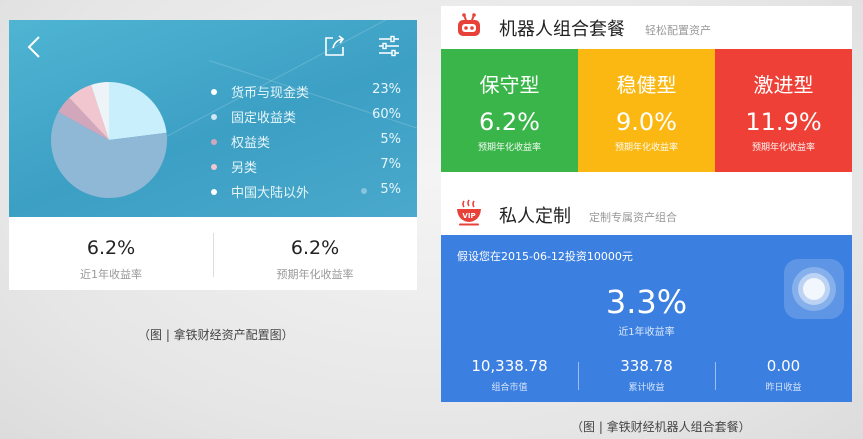 This screenshot has width=863, height=439. I want to click on settings-button, so click(389, 46).